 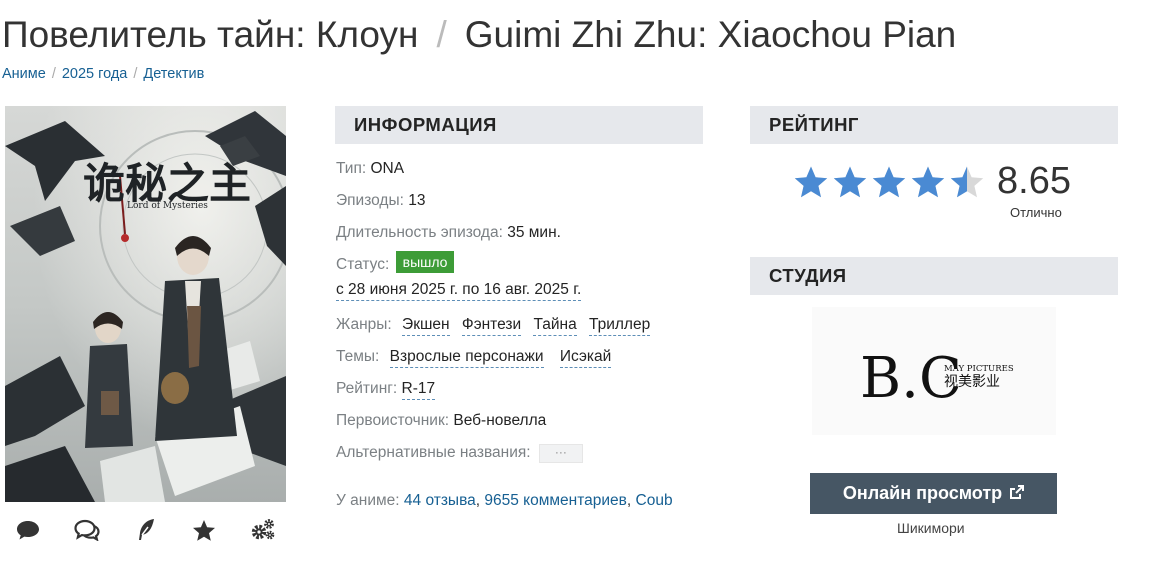 I want to click on alt-names-expand-button: ···, so click(x=560, y=453).